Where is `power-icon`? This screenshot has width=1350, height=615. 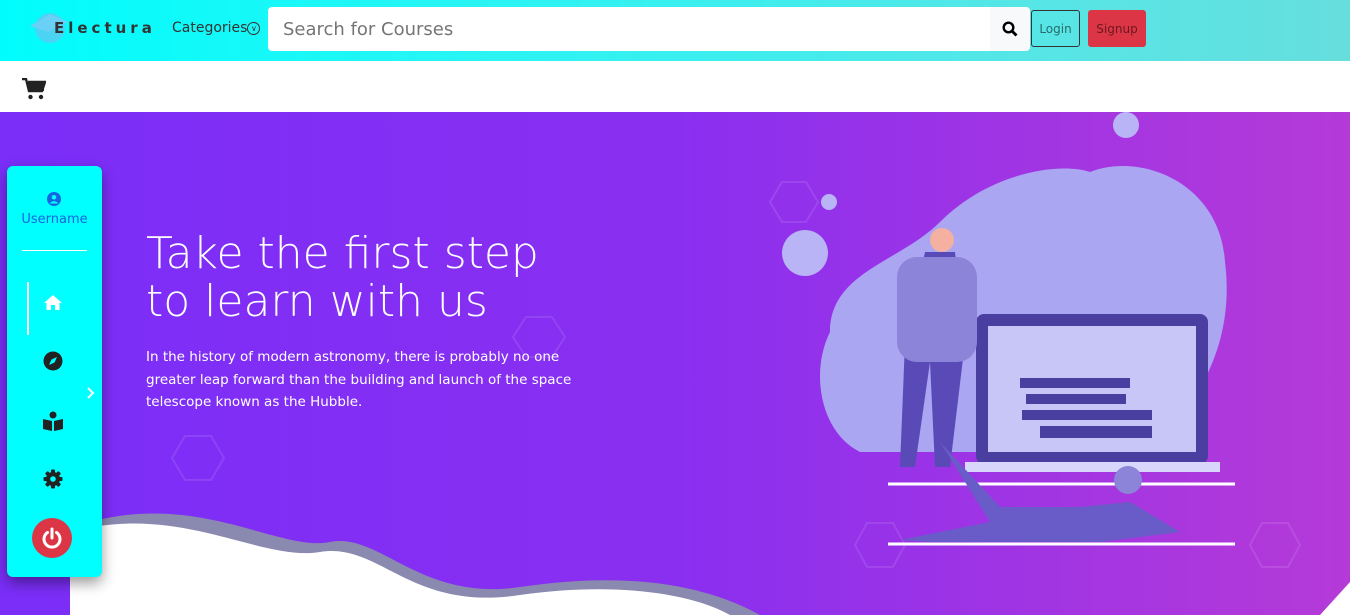 power-icon is located at coordinates (52, 538).